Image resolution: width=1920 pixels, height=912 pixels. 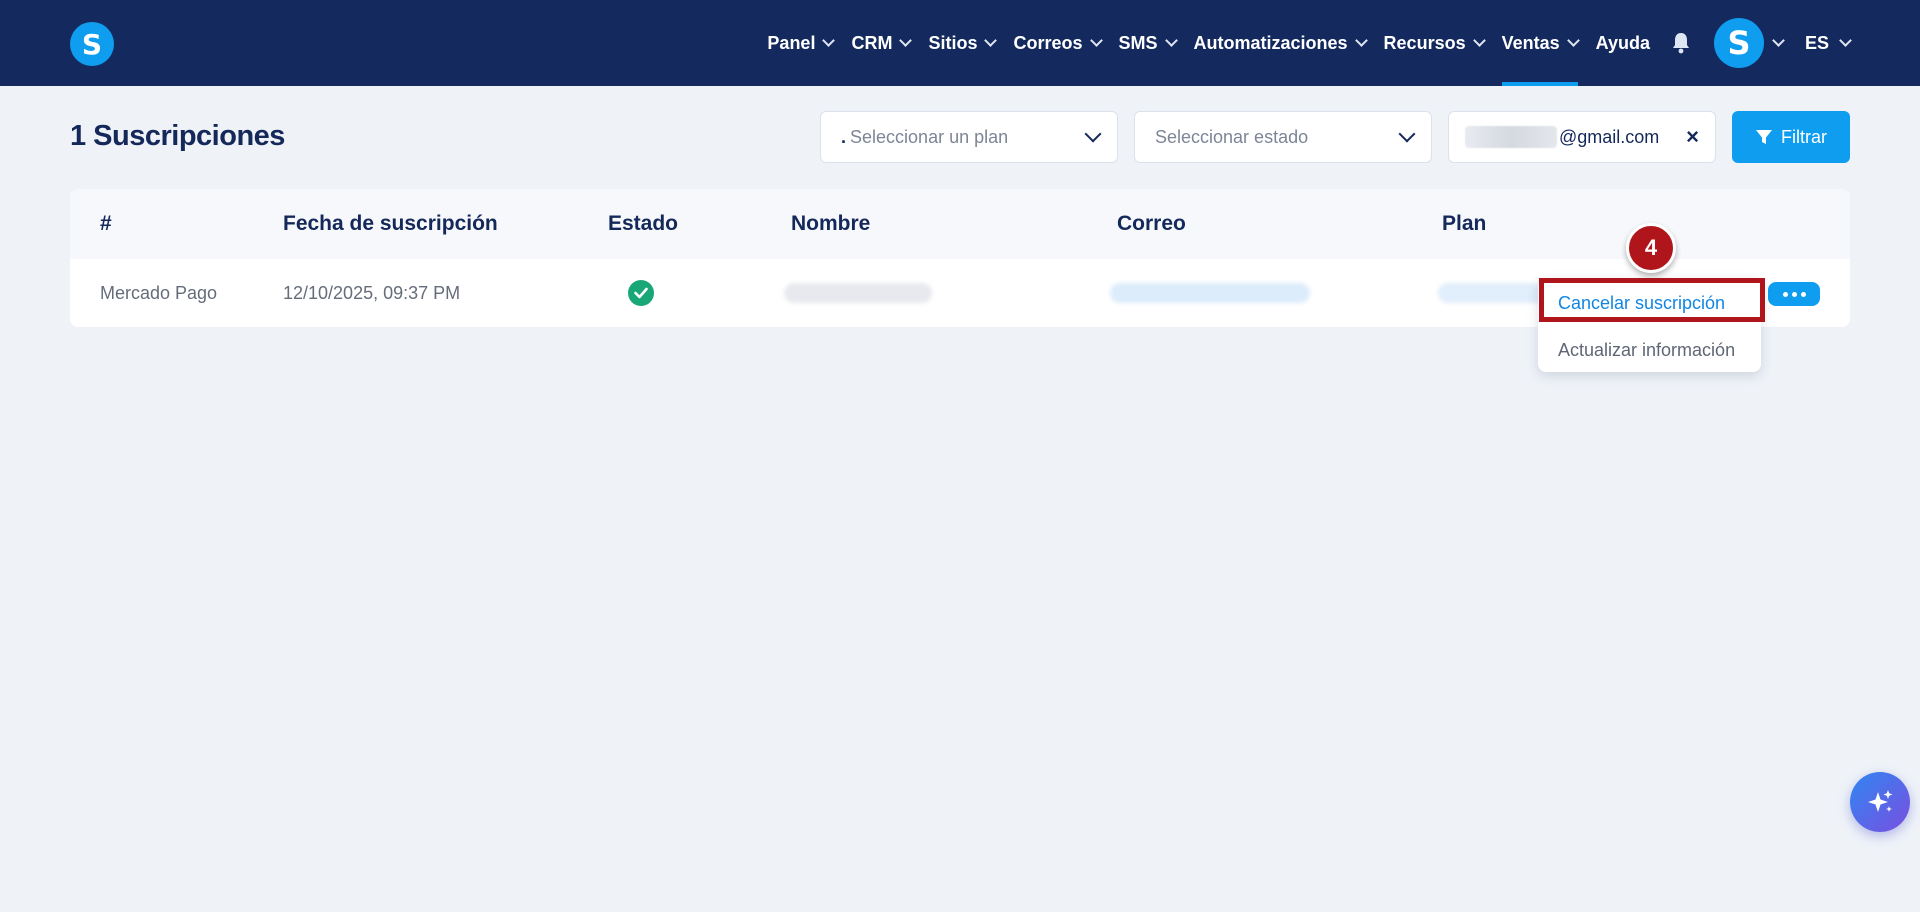 I want to click on avatar-letter: S, so click(x=1739, y=43).